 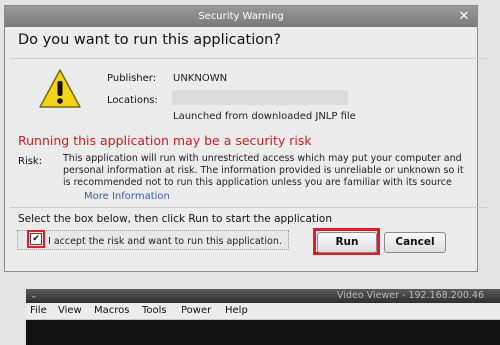 What do you see at coordinates (149, 40) in the screenshot?
I see `dialog-heading: Do you want to run this application?` at bounding box center [149, 40].